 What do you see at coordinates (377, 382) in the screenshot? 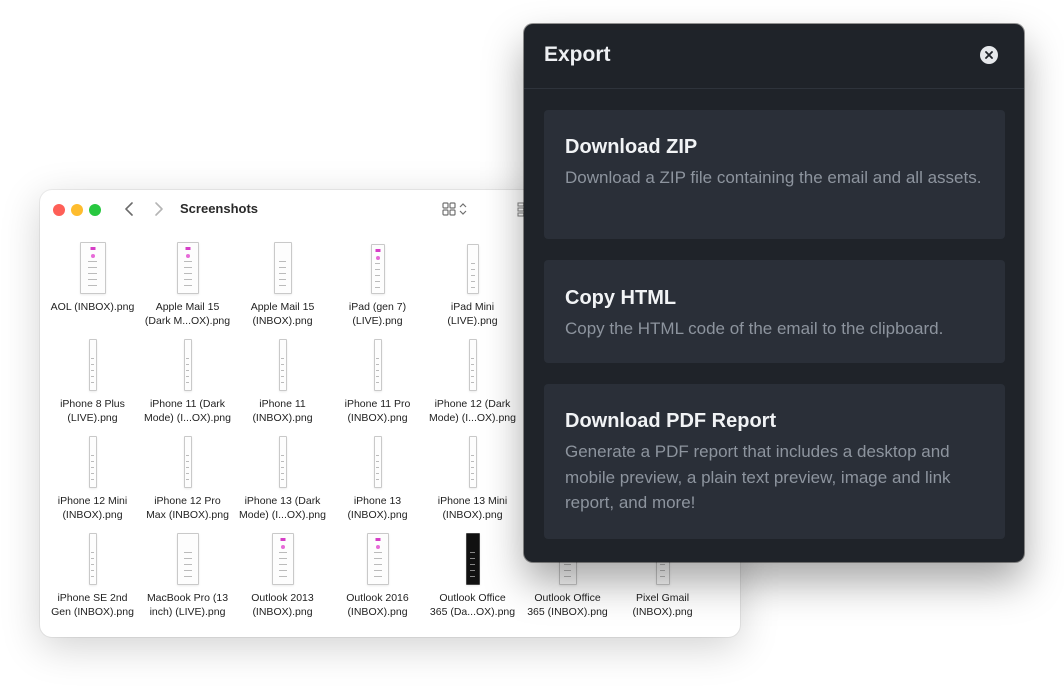
I see `file-item: iPhone 11 Pro (INBOX).png` at bounding box center [377, 382].